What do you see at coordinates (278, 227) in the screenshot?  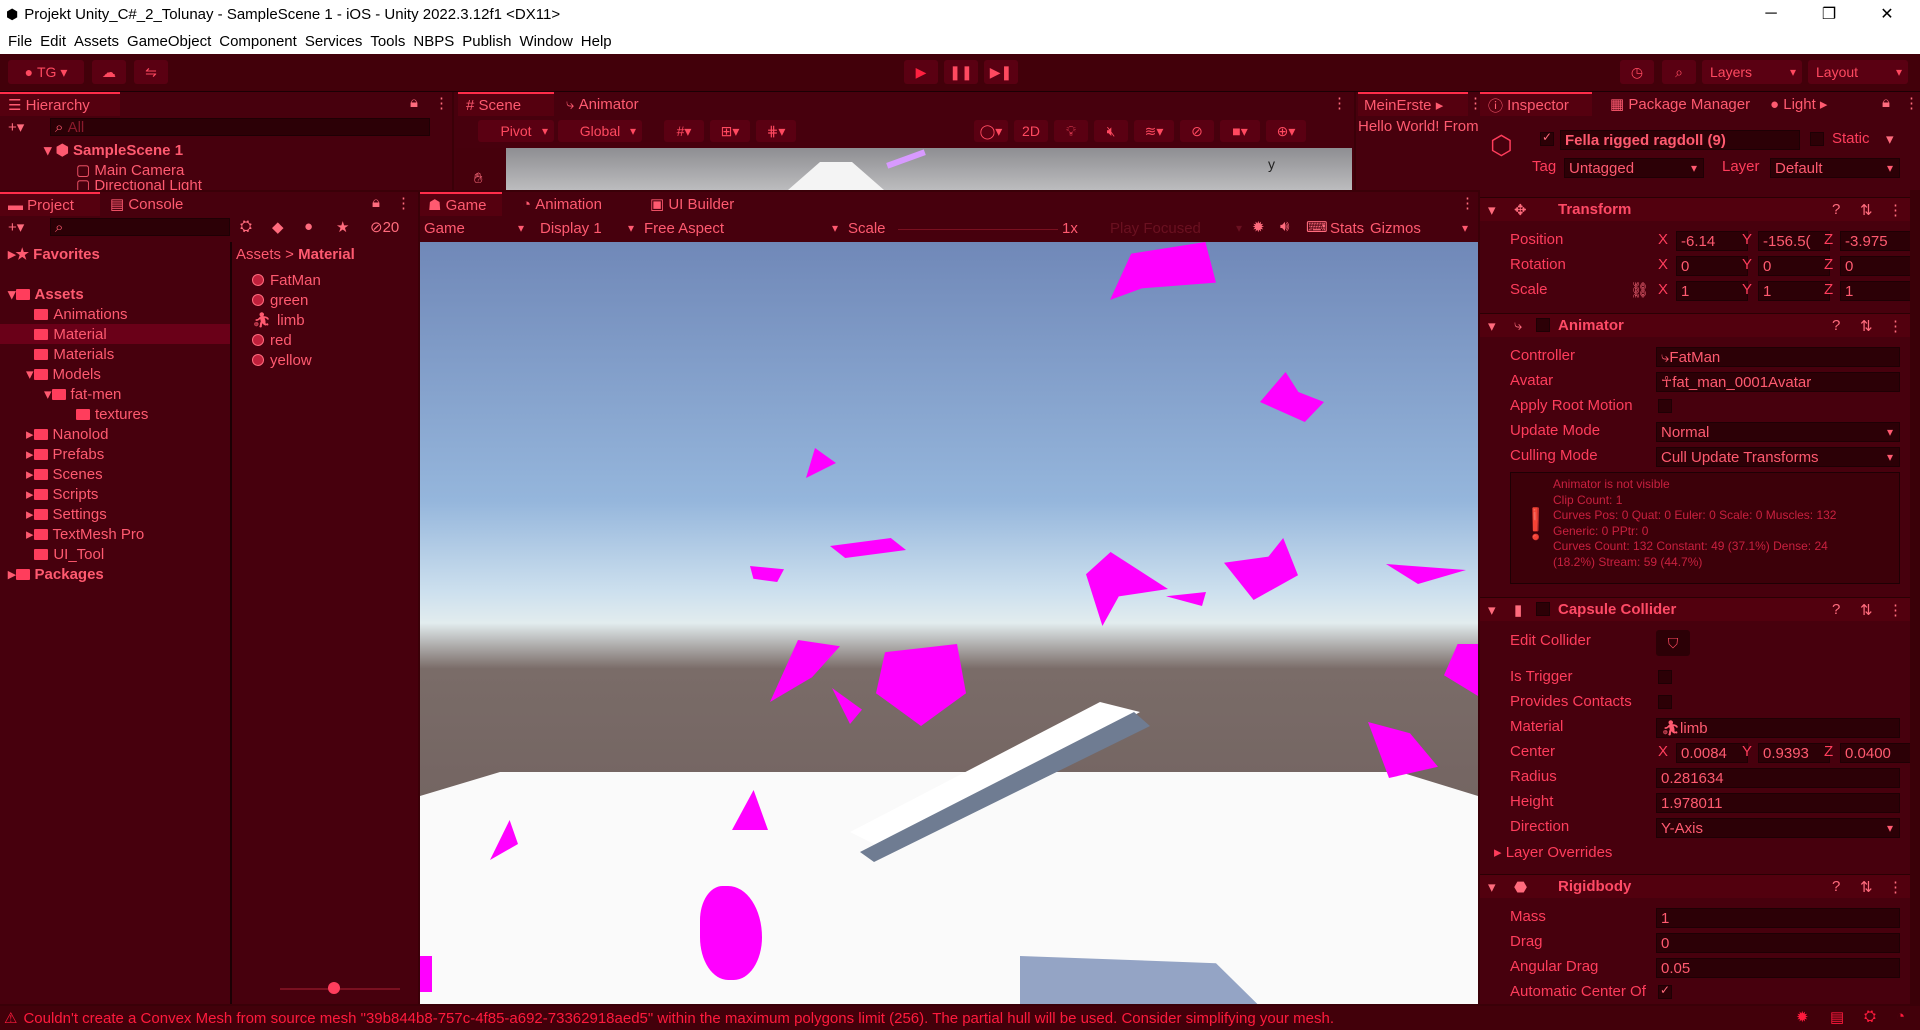 I see `label-icon: ◆` at bounding box center [278, 227].